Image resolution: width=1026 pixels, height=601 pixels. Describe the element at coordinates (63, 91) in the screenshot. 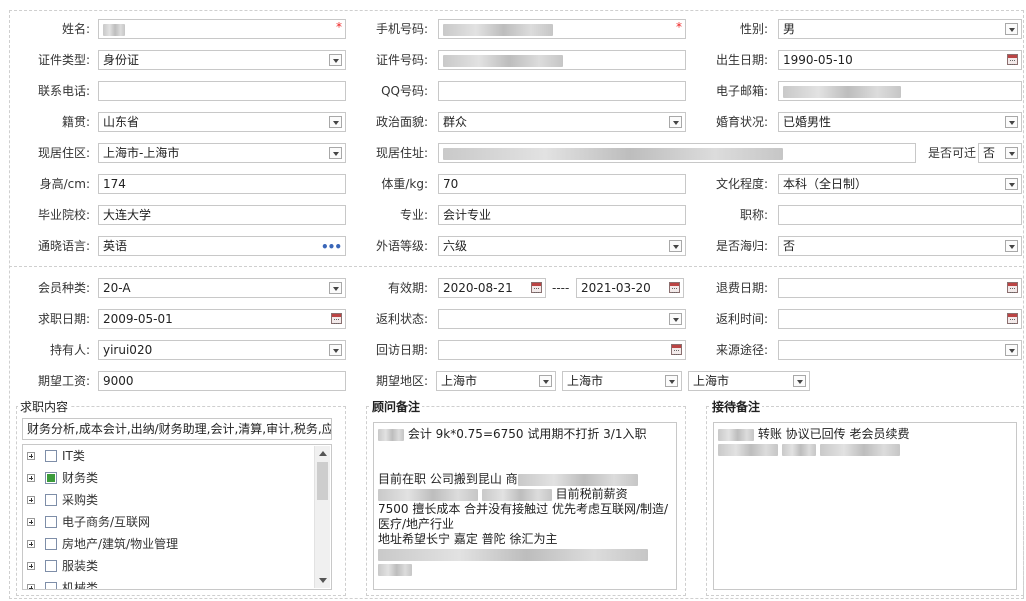

I see `phone-label: 联系电话:` at that location.